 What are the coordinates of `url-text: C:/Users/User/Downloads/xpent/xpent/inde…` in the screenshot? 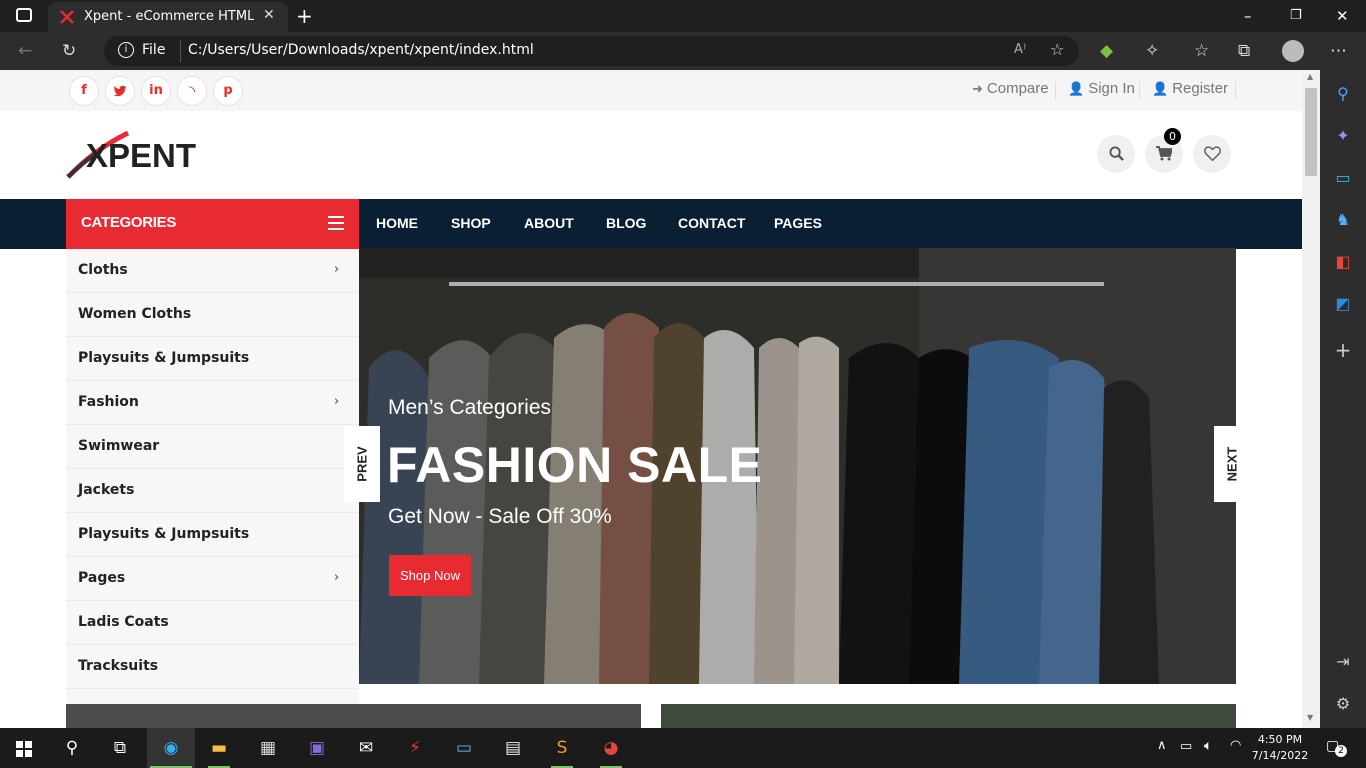 It's located at (361, 50).